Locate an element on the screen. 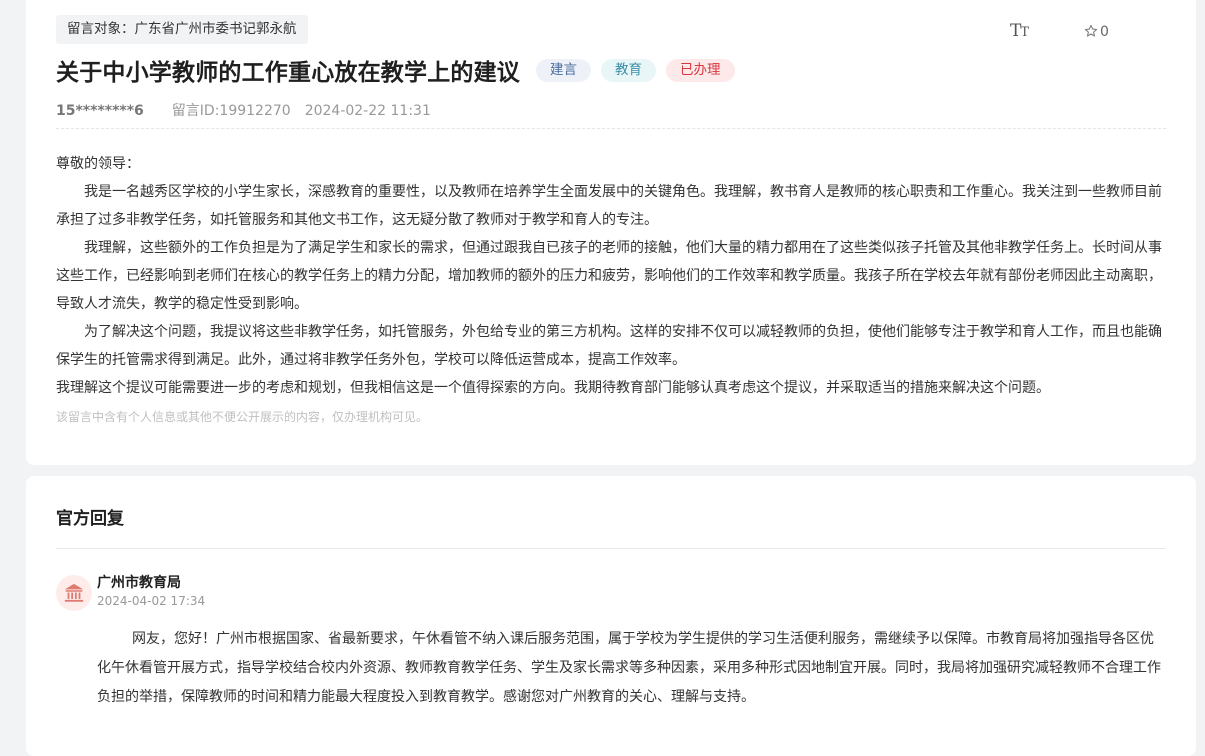  tag-category: 教育 is located at coordinates (628, 70).